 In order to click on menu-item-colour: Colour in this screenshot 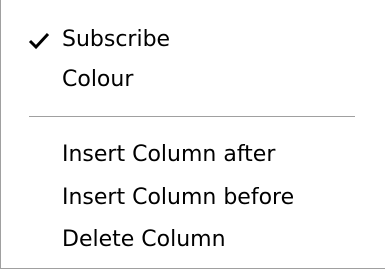, I will do `click(193, 80)`.